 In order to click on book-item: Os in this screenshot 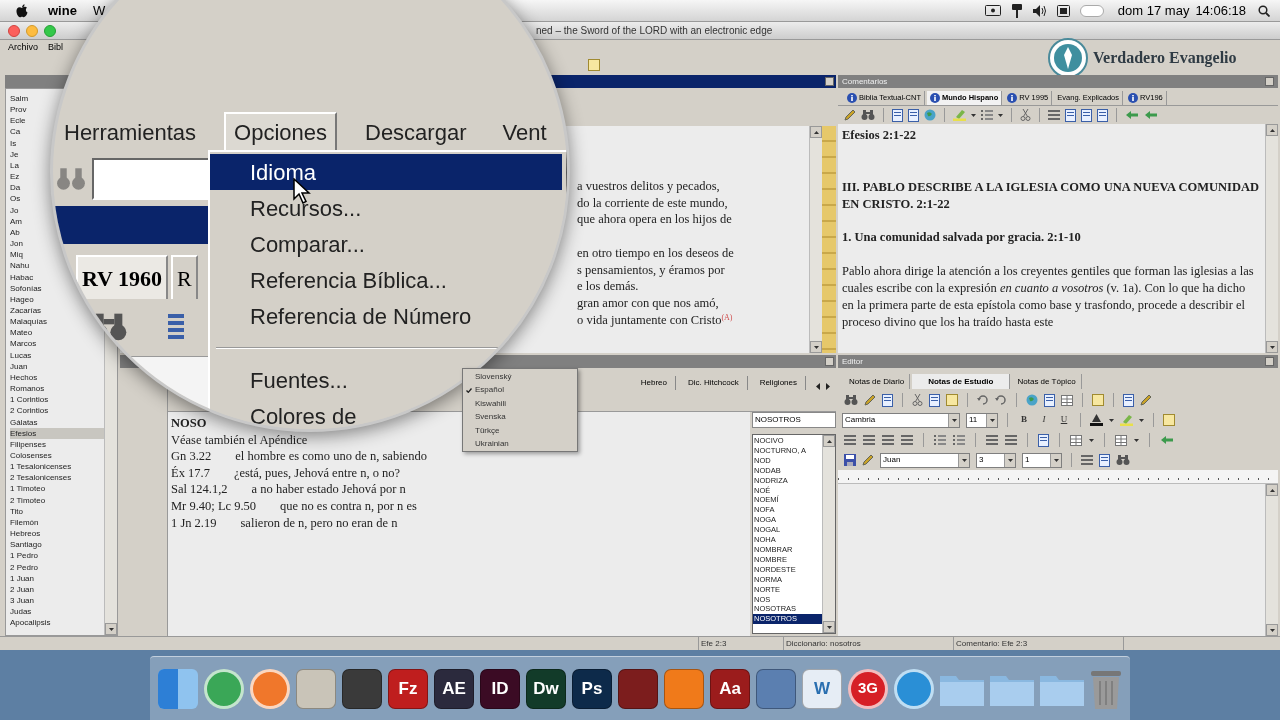, I will do `click(15, 199)`.